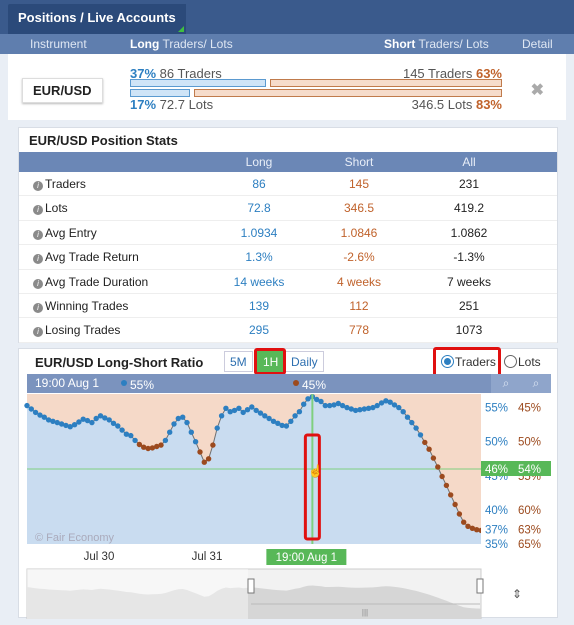  Describe the element at coordinates (75, 538) in the screenshot. I see `watermark: © Fair Economy` at that location.